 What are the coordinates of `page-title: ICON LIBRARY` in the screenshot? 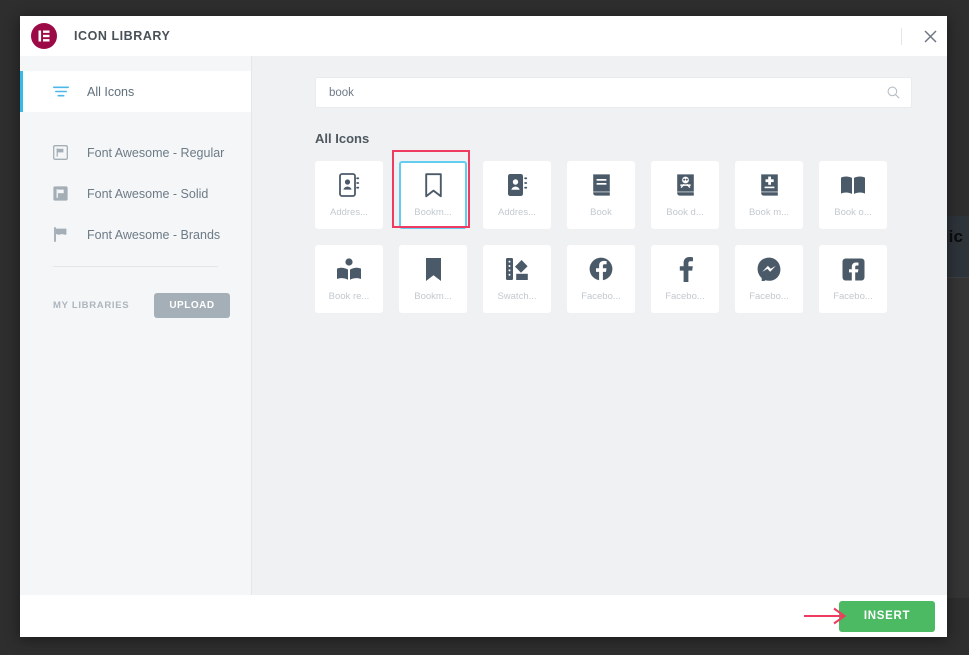 It's located at (122, 36).